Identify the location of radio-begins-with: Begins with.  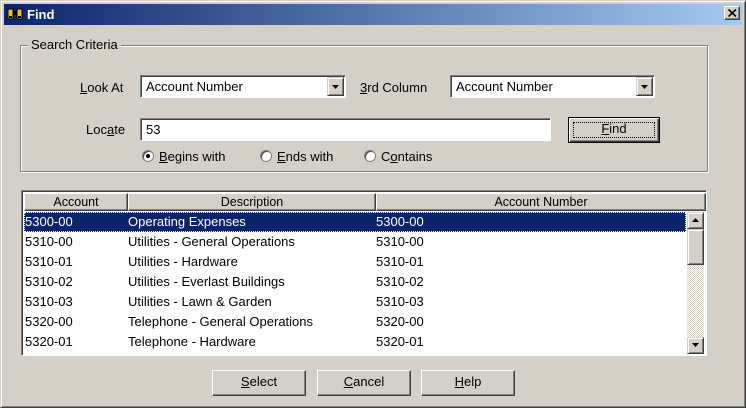
(197, 157).